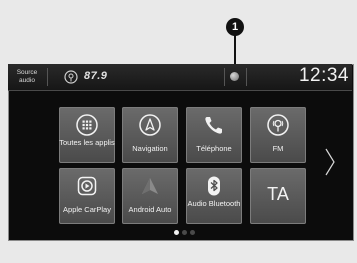 The image size is (357, 263). Describe the element at coordinates (176, 232) in the screenshot. I see `page-indicator-active` at that location.